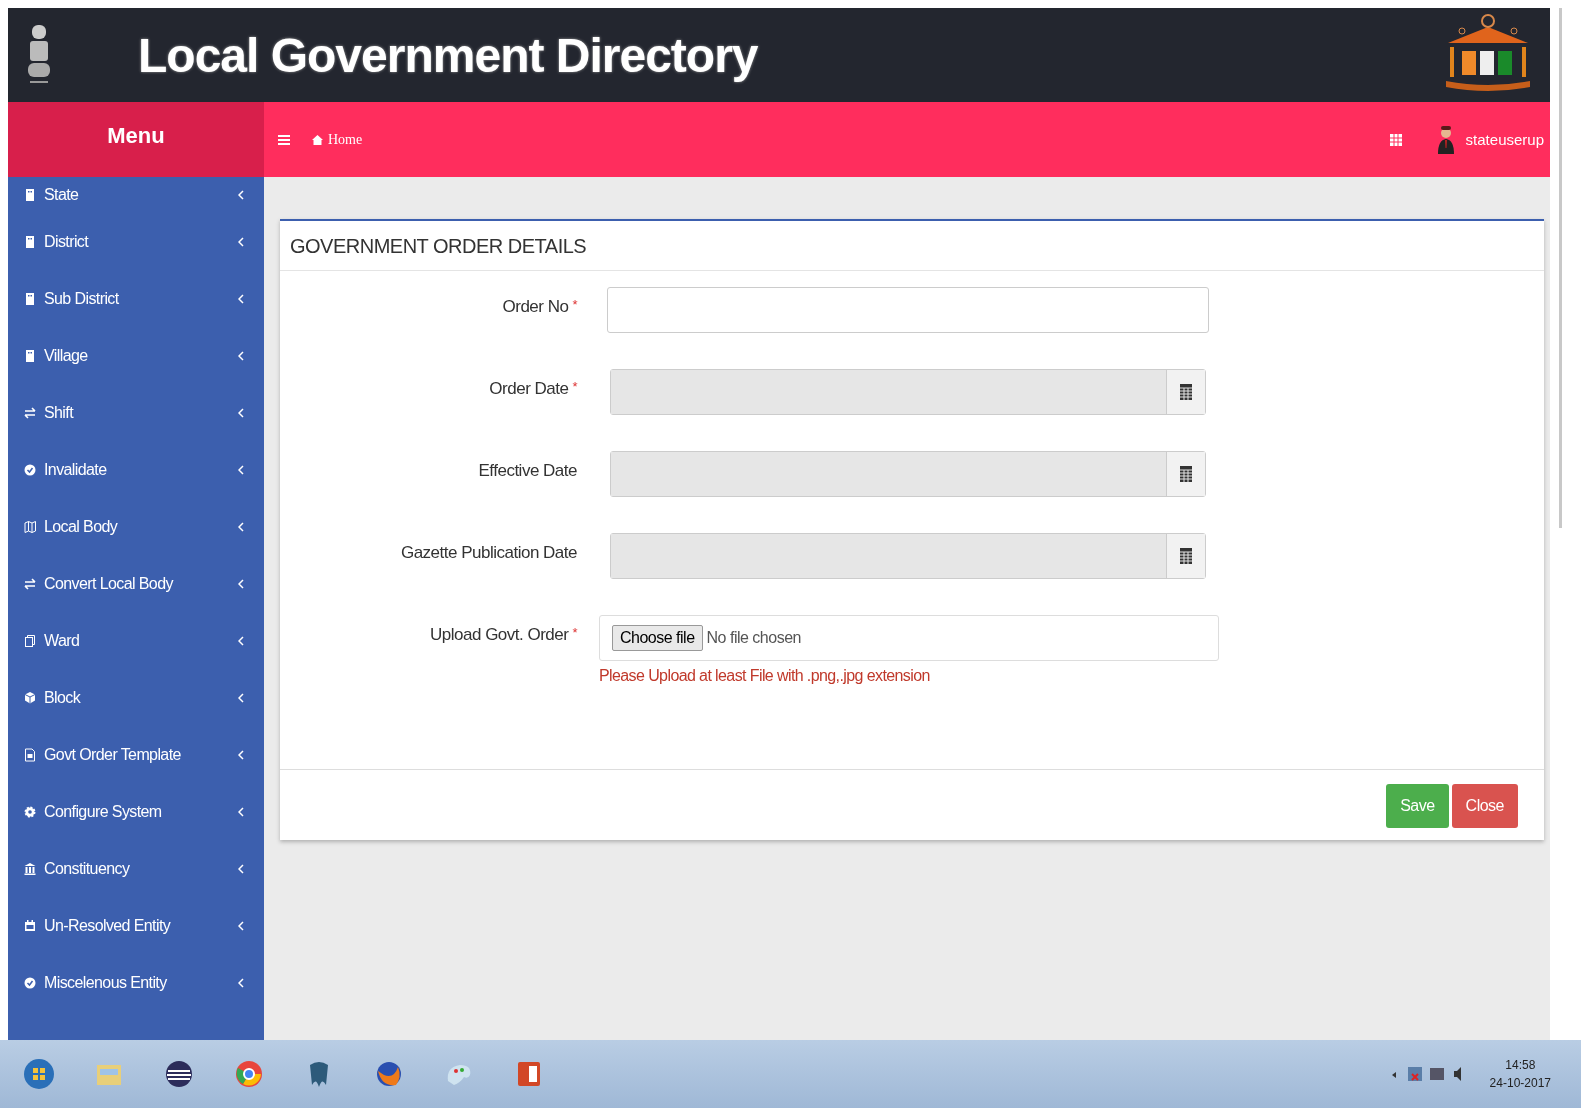 Image resolution: width=1581 pixels, height=1108 pixels. Describe the element at coordinates (657, 638) in the screenshot. I see `choose-file-button: Choose file` at that location.